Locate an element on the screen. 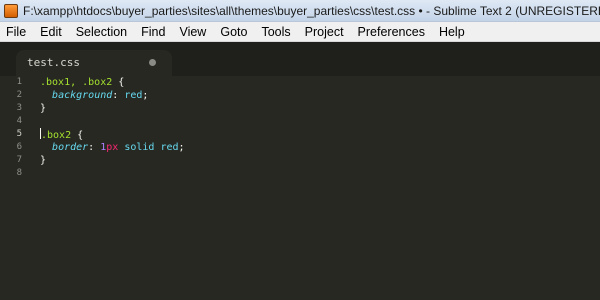  css-value: red is located at coordinates (133, 95).